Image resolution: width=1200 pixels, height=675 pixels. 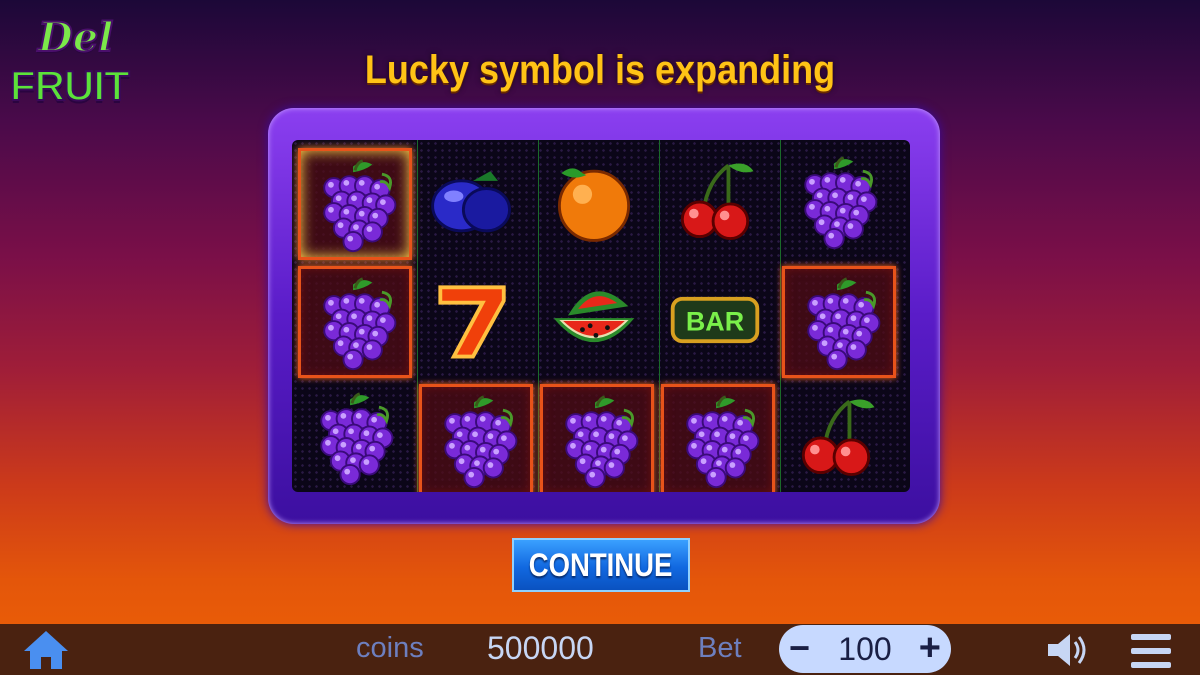 I want to click on plum-icon, so click(x=471, y=202).